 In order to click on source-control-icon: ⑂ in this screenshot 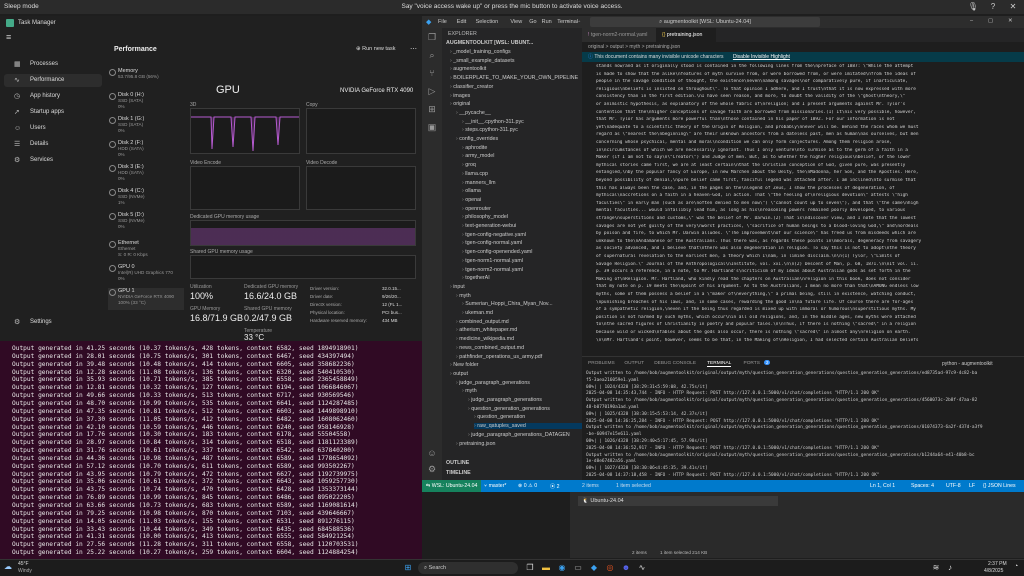, I will do `click(432, 74)`.